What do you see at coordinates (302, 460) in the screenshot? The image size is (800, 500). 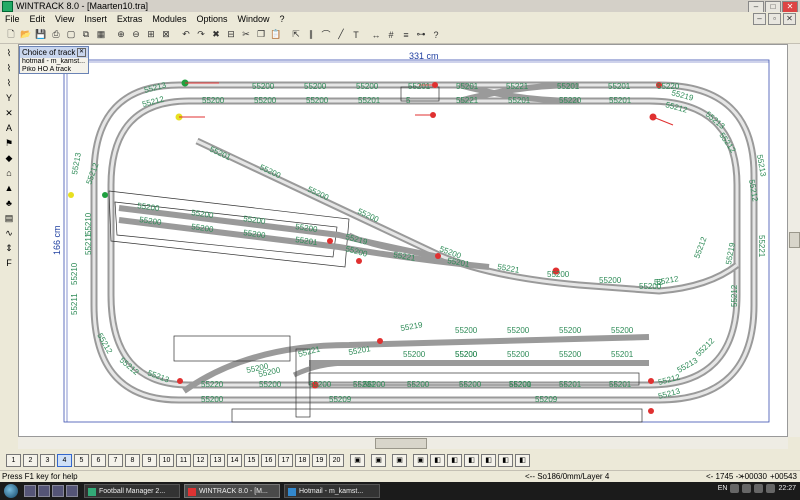 I see `layer-18-button: 18` at bounding box center [302, 460].